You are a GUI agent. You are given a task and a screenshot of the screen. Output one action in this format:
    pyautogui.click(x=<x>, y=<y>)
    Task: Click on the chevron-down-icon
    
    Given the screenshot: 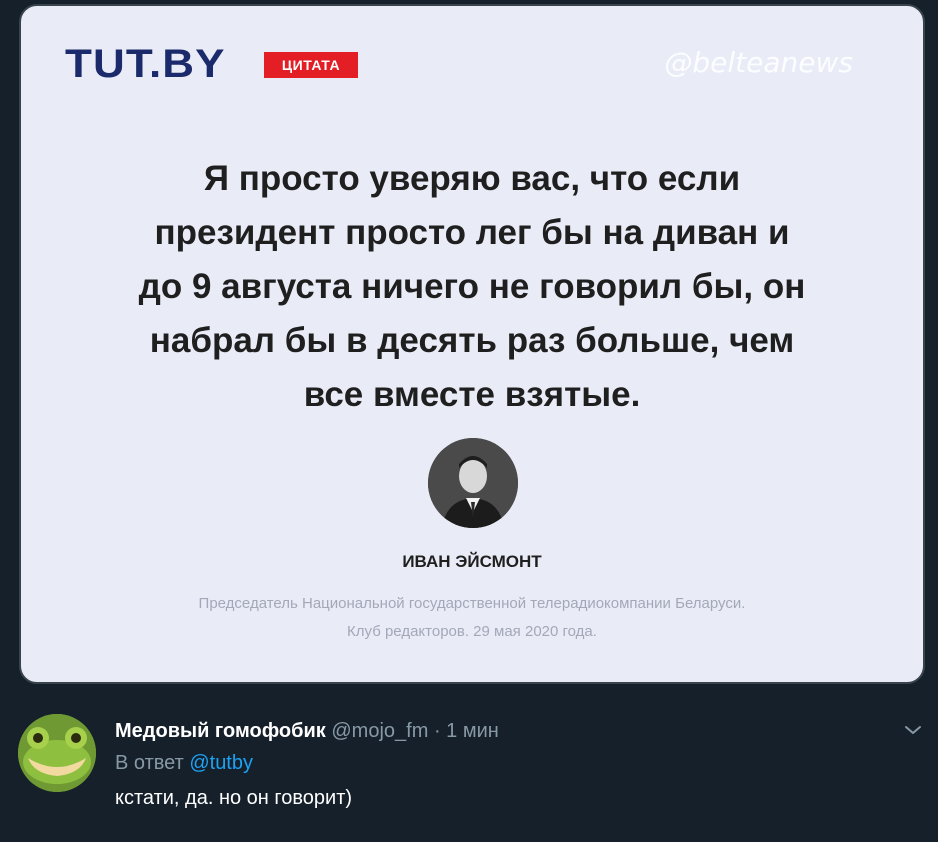 What is the action you would take?
    pyautogui.click(x=913, y=730)
    